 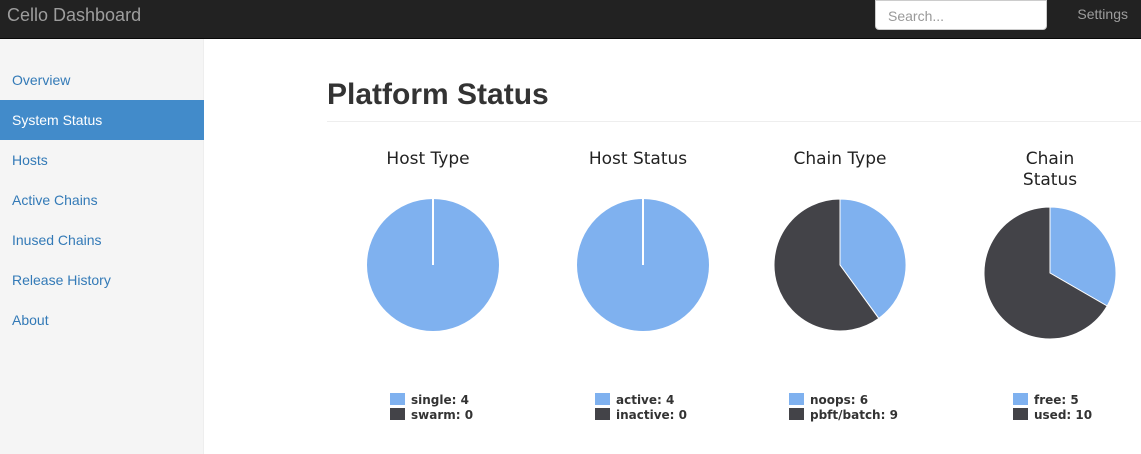 I want to click on legend-item-free: free: 5, so click(x=1052, y=400).